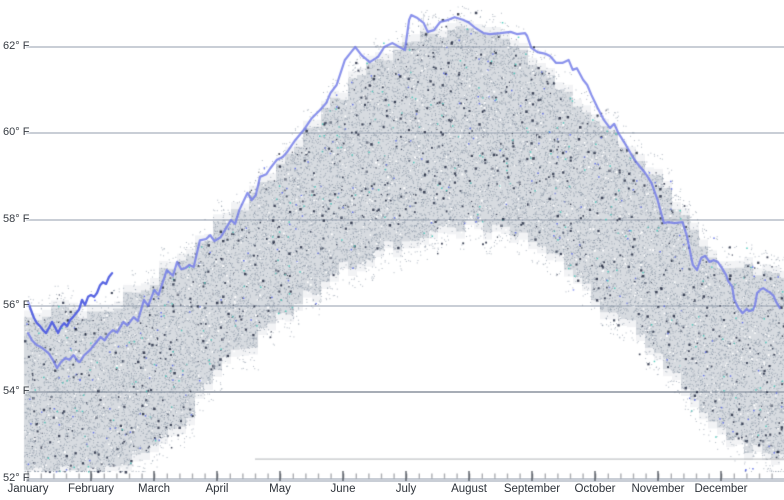 The width and height of the screenshot is (784, 500). Describe the element at coordinates (16, 391) in the screenshot. I see `y-axis-tick-label: 54° F` at that location.